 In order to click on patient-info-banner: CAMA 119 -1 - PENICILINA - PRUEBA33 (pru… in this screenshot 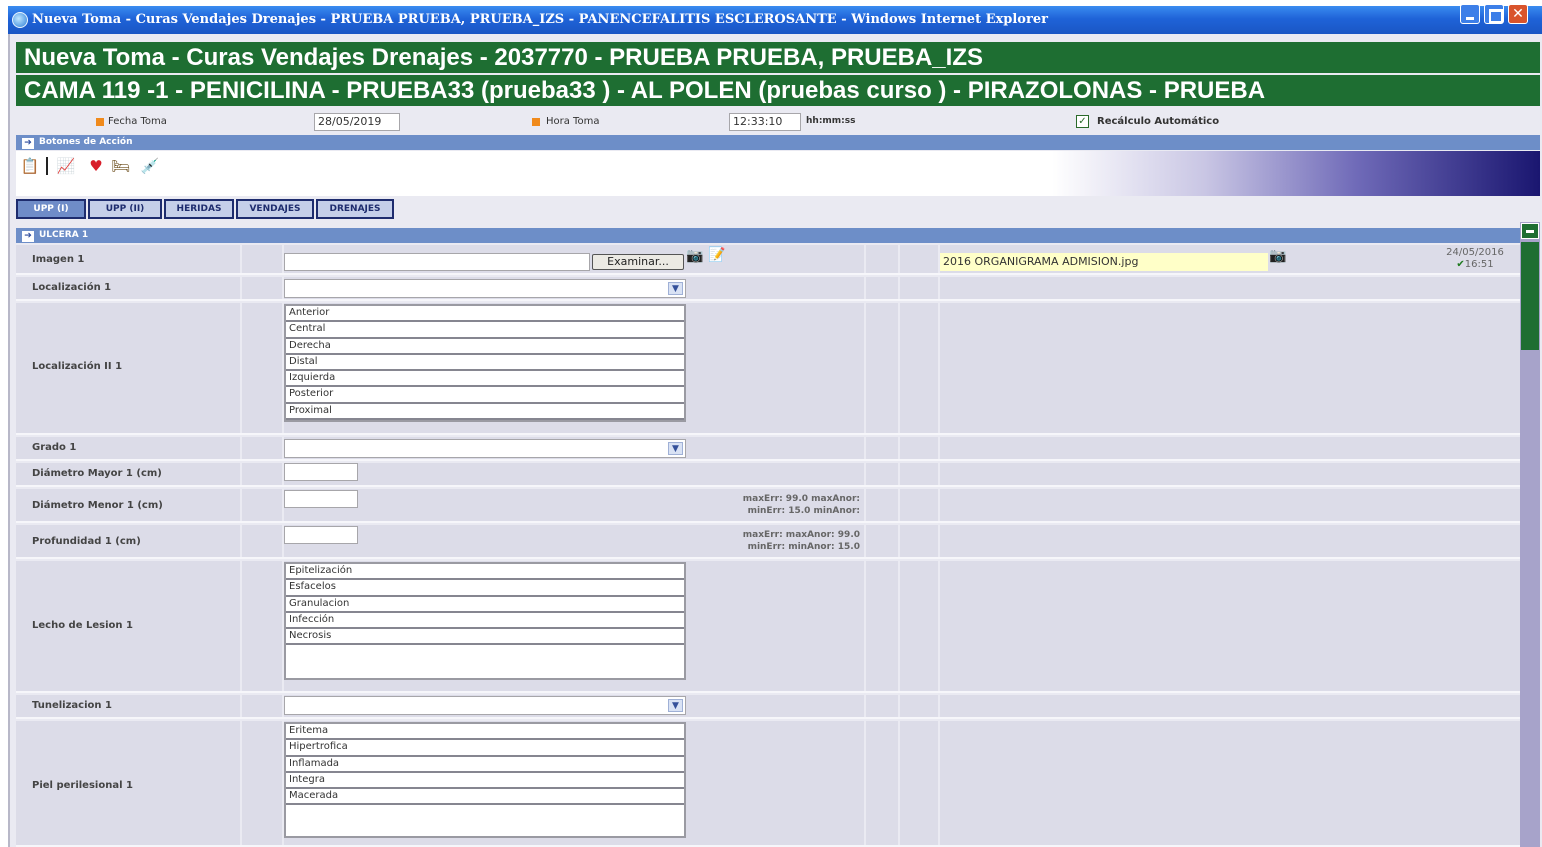, I will do `click(778, 90)`.